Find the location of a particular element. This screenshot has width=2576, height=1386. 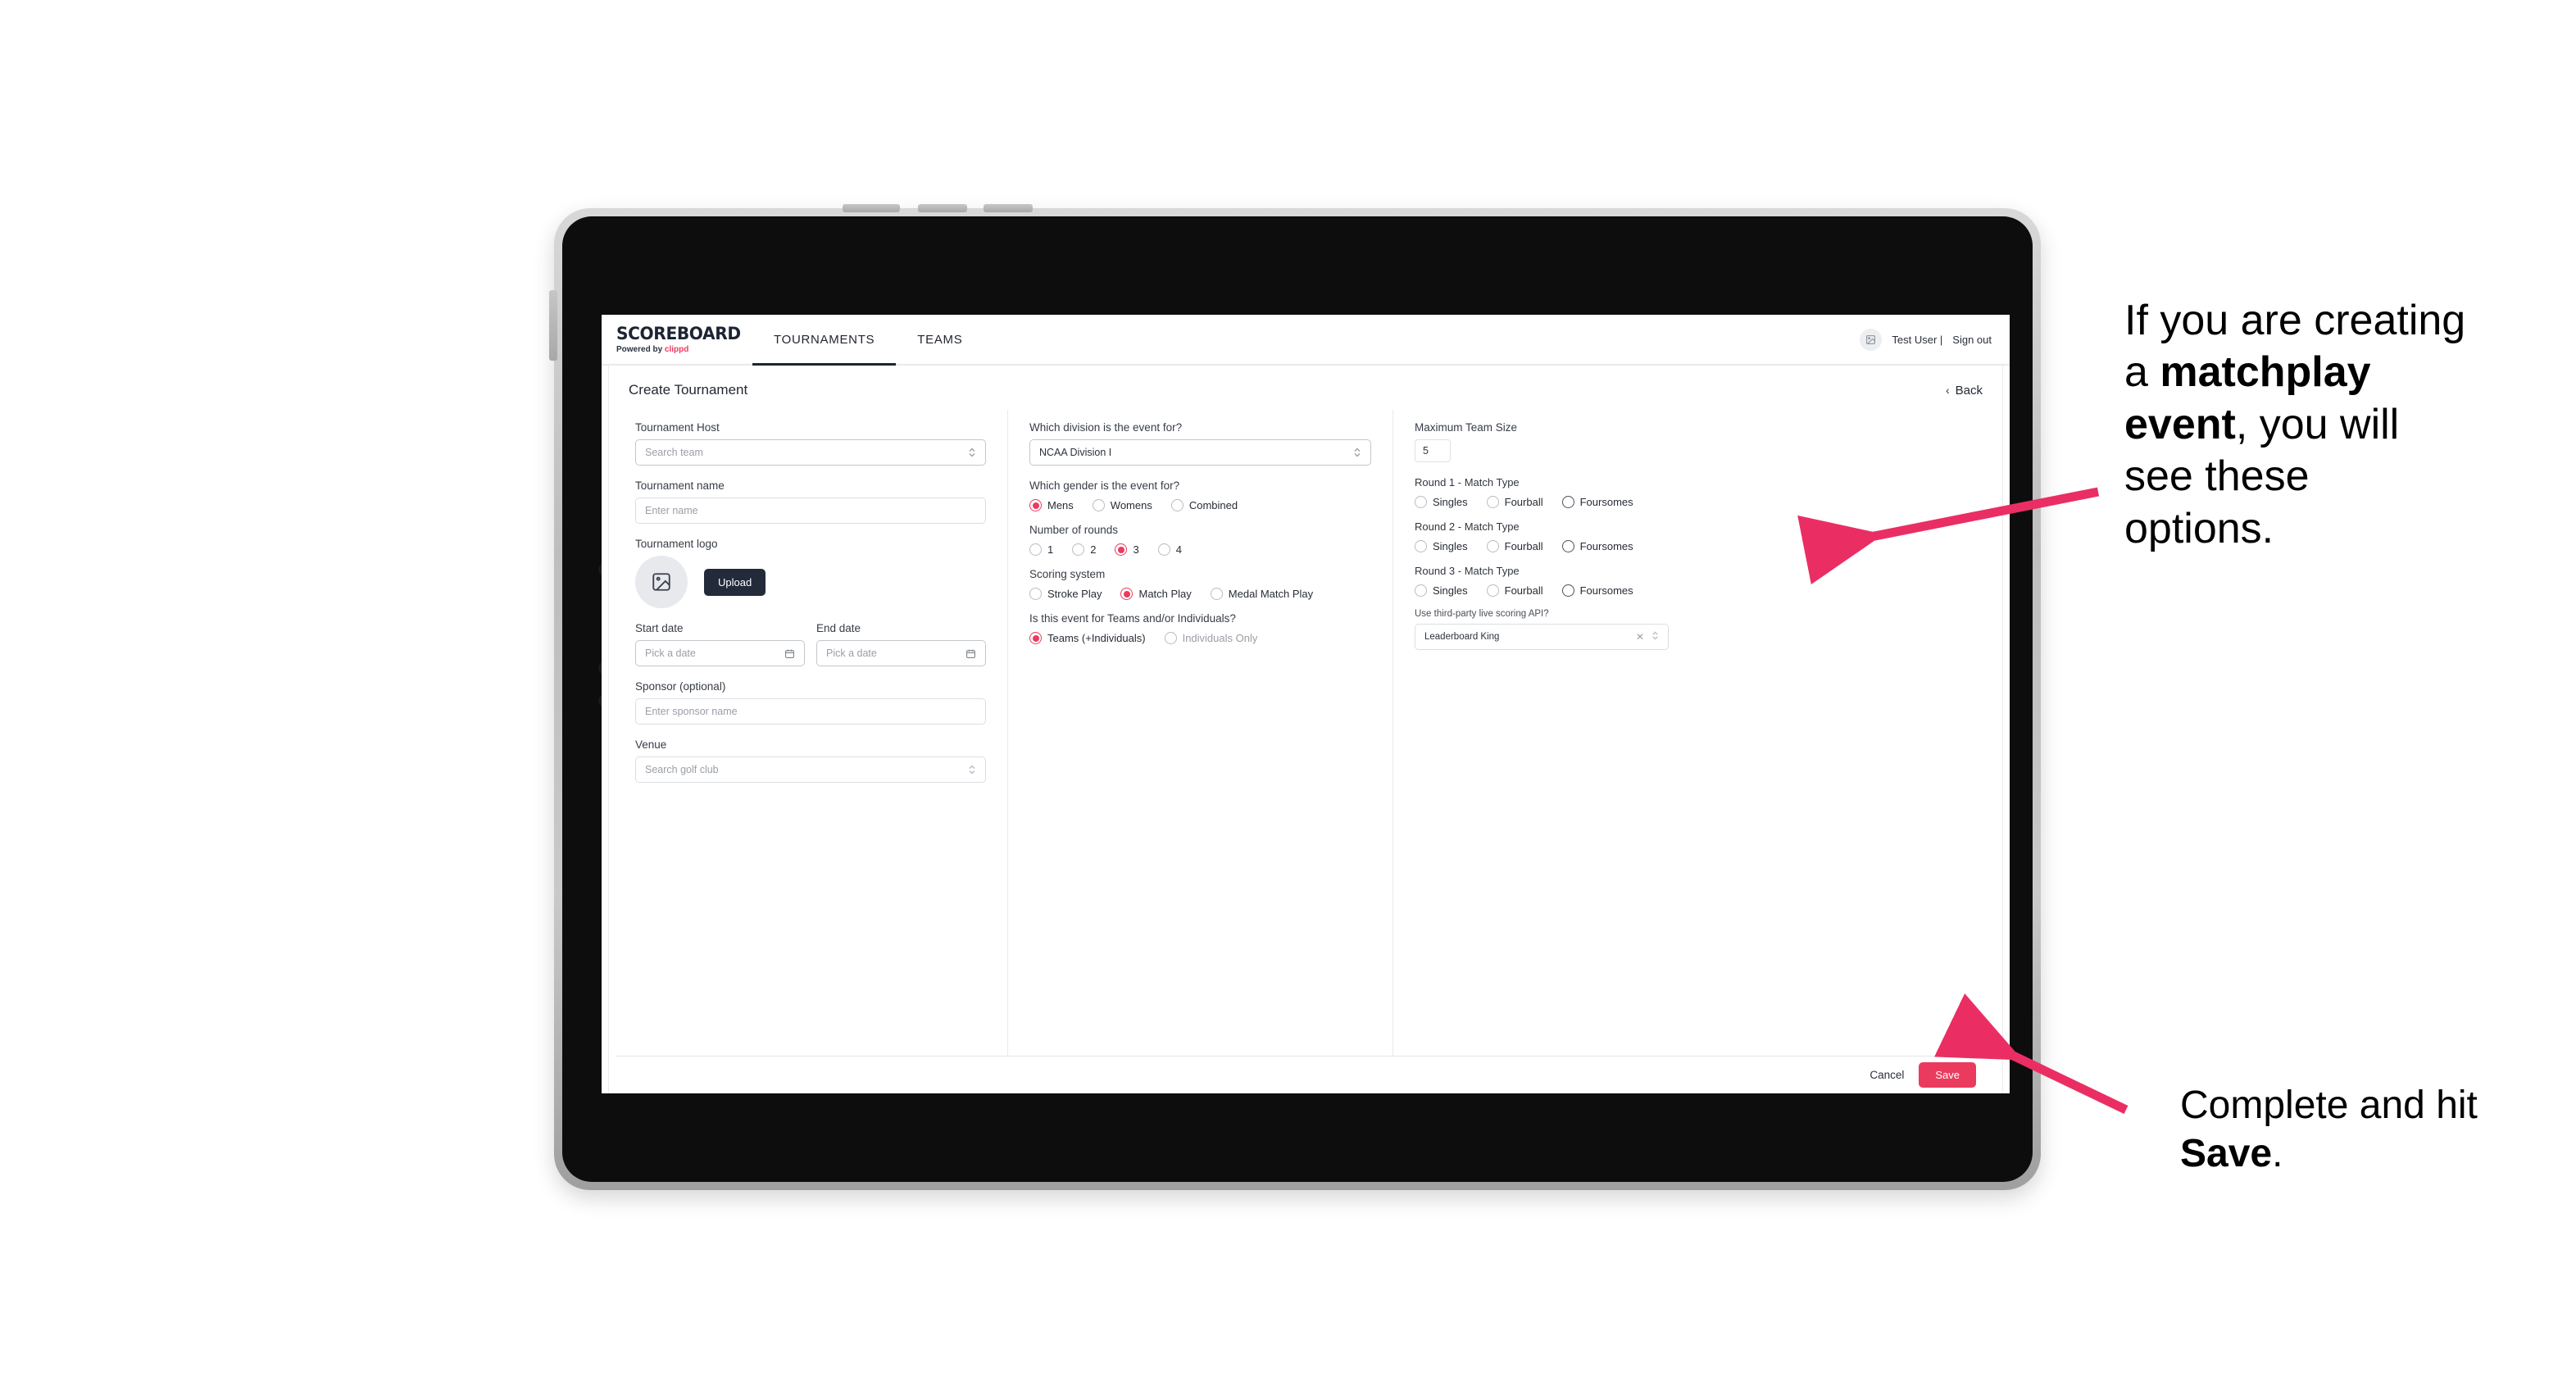

max-team-size-input: 5 is located at coordinates (1433, 450).